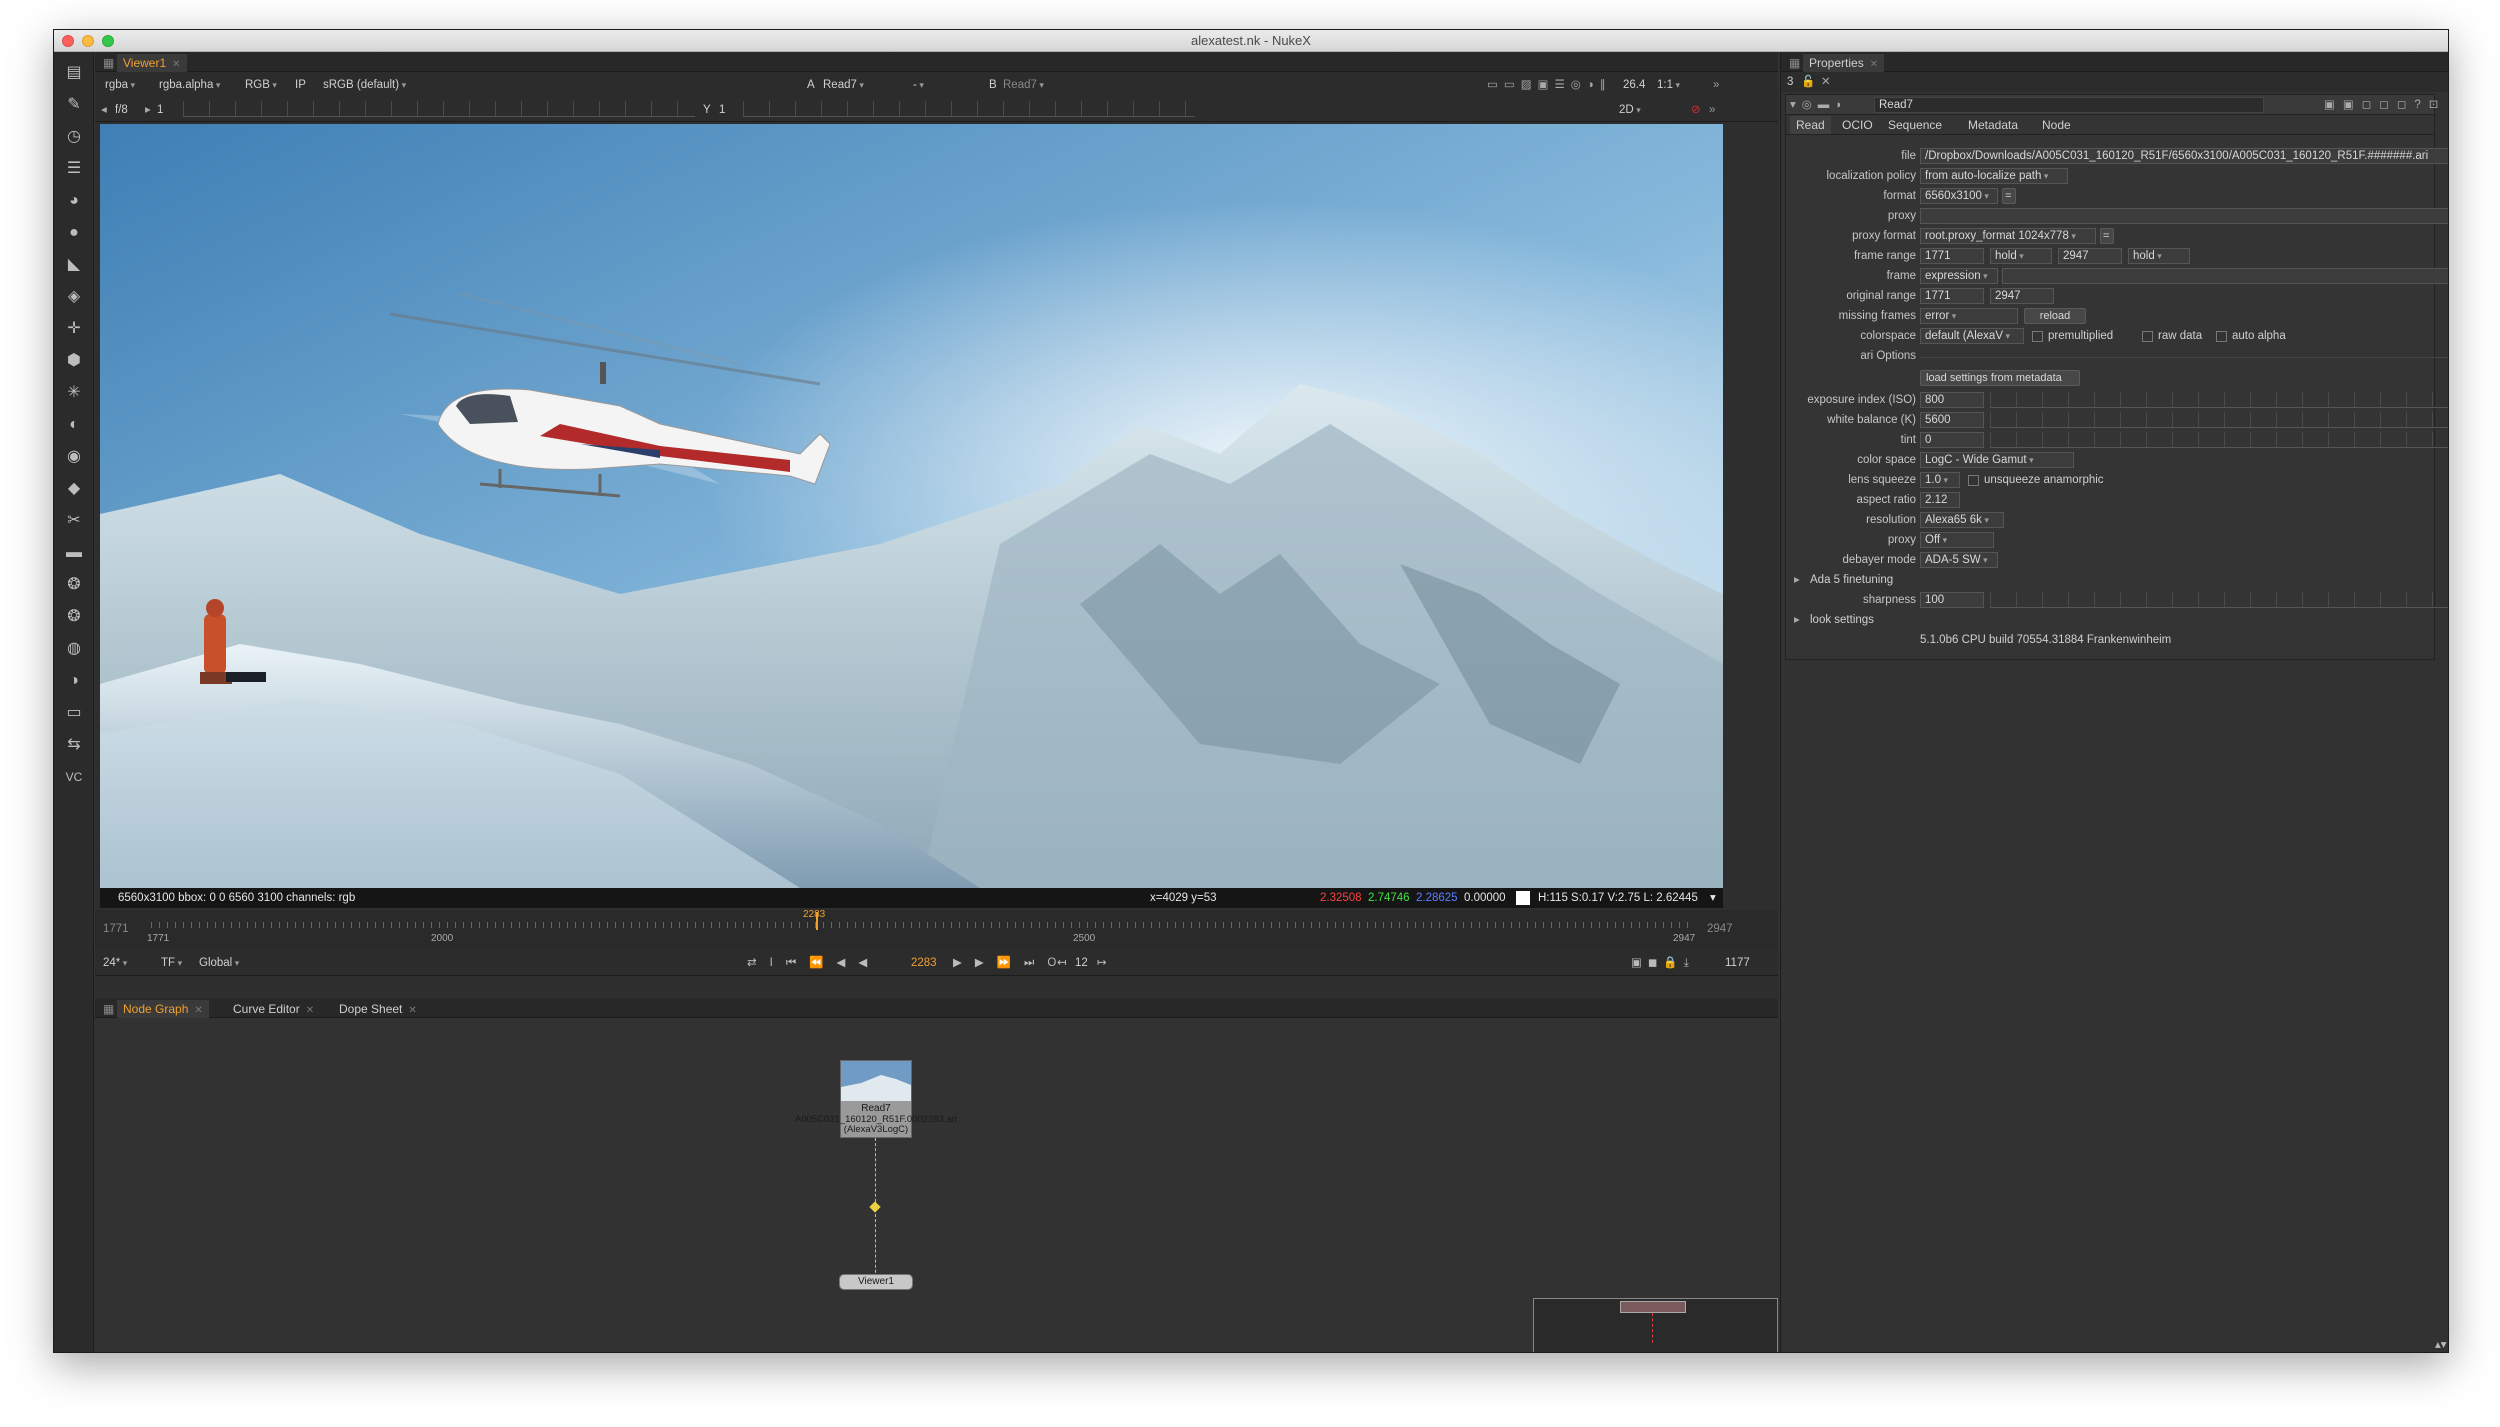  I want to click on reformat-icon: ⇆, so click(74, 745).